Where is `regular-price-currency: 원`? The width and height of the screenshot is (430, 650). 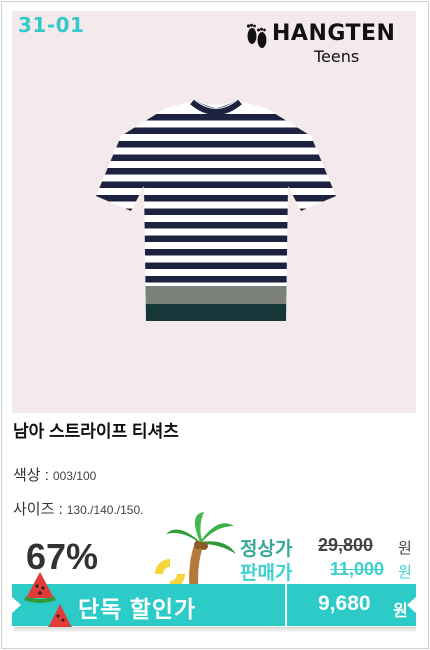 regular-price-currency: 원 is located at coordinates (405, 548).